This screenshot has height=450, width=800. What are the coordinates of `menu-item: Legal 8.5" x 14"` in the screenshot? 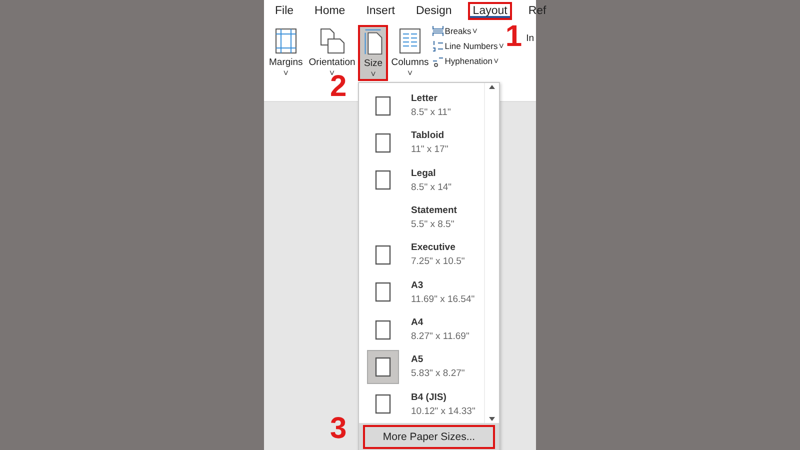 It's located at (421, 180).